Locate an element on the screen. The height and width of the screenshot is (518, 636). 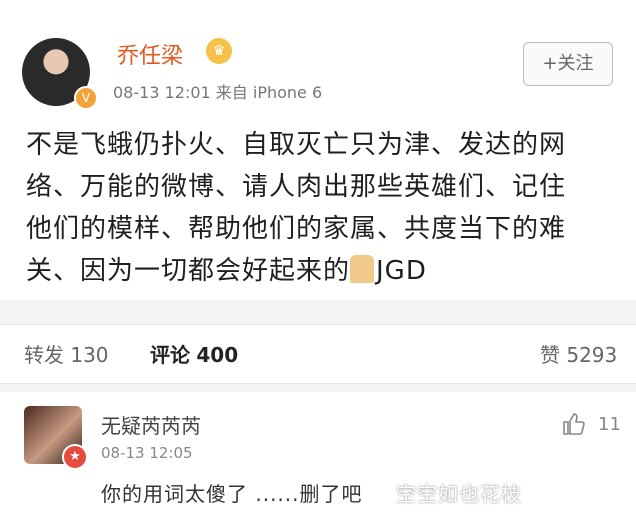
post-timestamp: 08-13 12:01 is located at coordinates (162, 92).